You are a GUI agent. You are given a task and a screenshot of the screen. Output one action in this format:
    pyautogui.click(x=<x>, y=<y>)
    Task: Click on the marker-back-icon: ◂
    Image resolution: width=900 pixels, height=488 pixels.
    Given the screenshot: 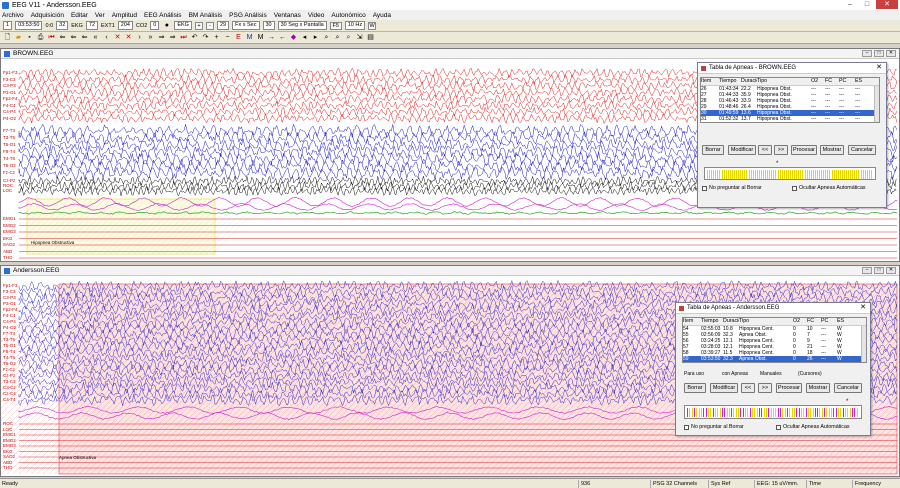 What is the action you would take?
    pyautogui.click(x=304, y=37)
    